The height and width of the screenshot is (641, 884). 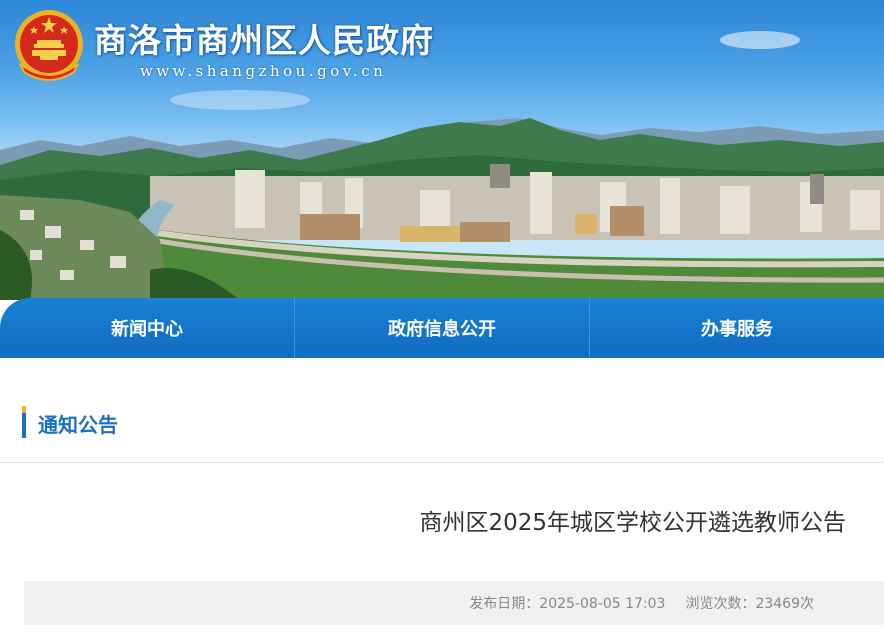 I want to click on nav-item-services: 办事服务, so click(x=737, y=328).